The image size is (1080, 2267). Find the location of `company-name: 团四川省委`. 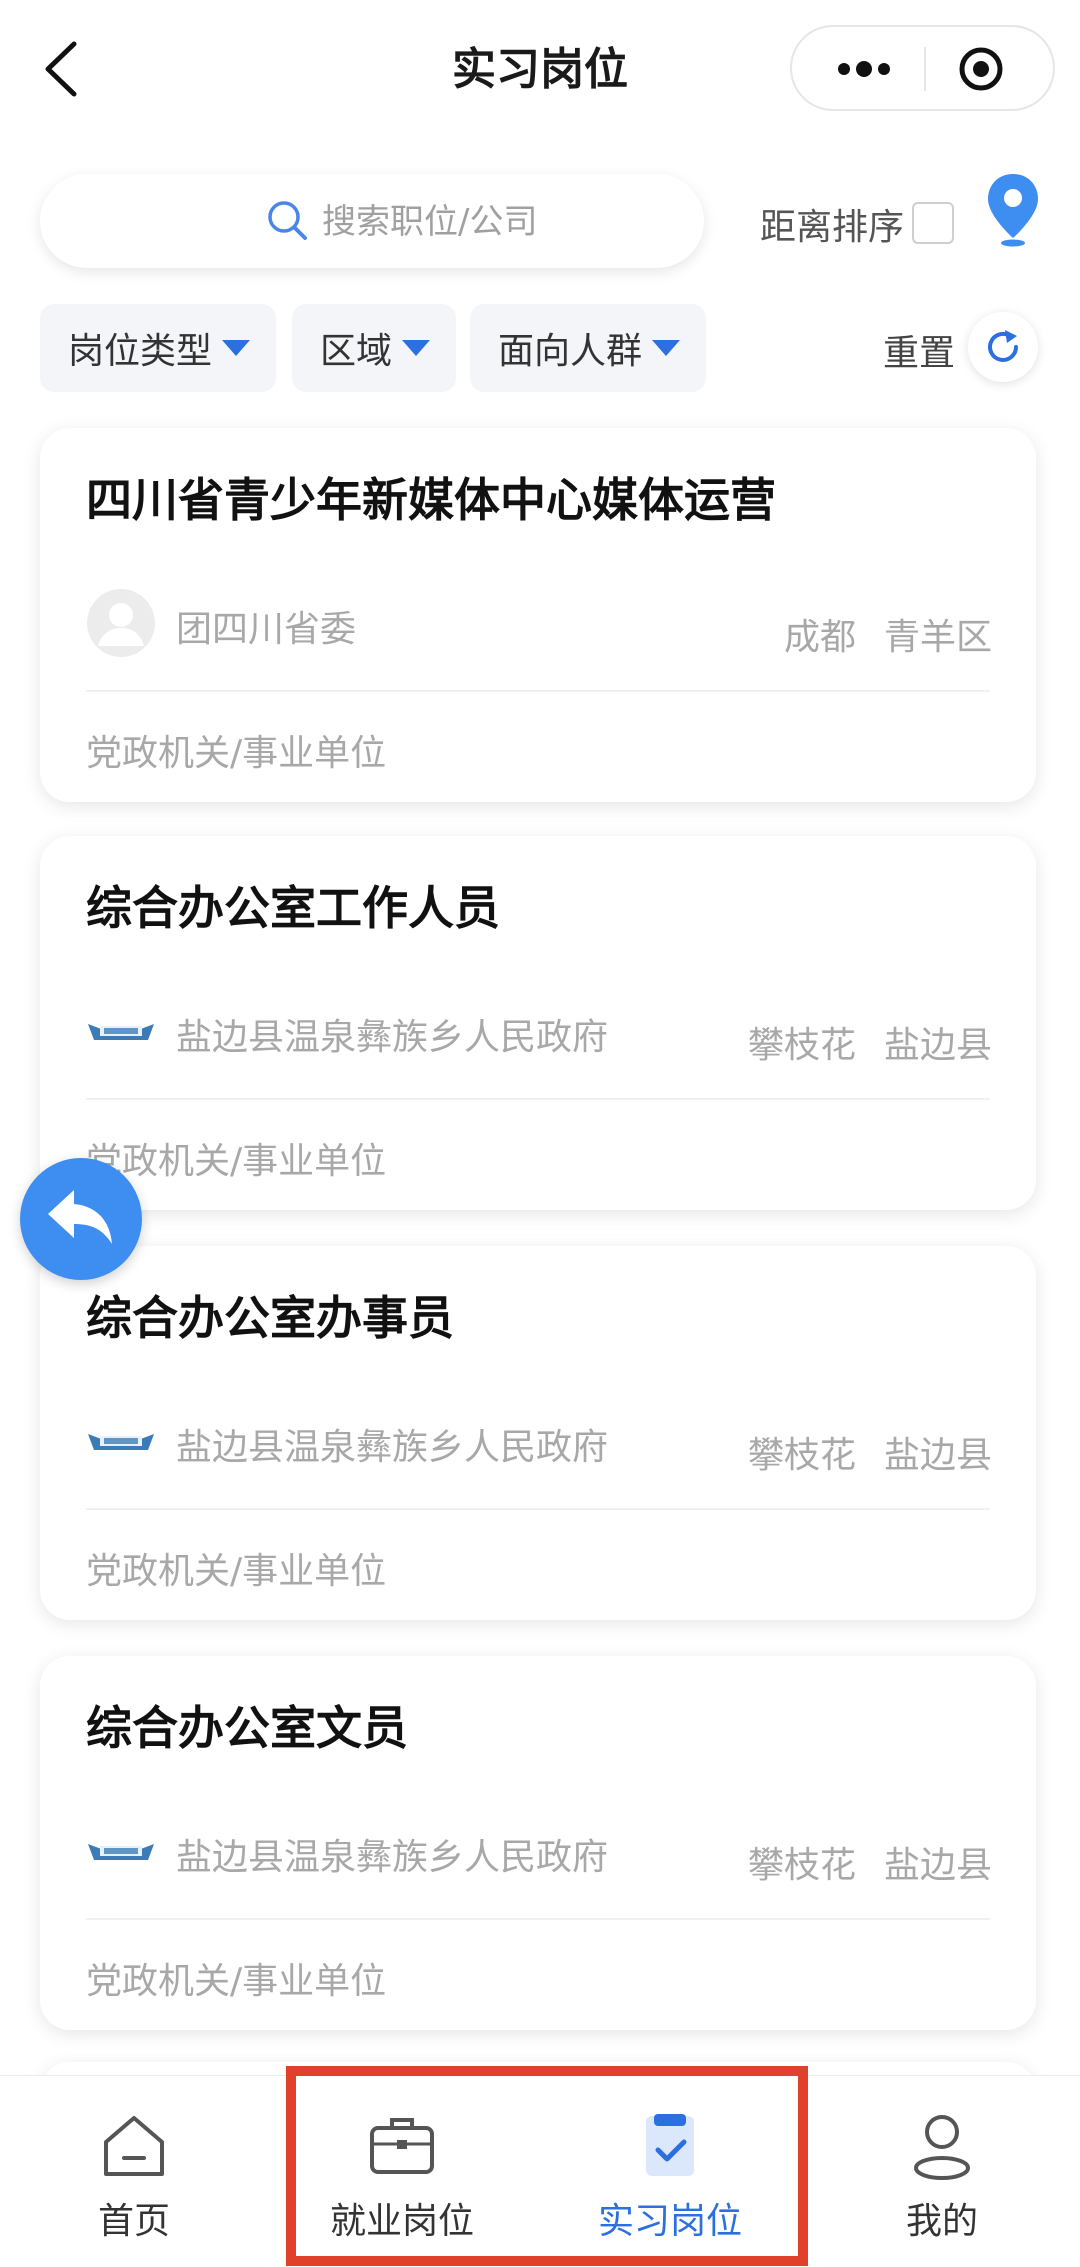

company-name: 团四川省委 is located at coordinates (266, 629).